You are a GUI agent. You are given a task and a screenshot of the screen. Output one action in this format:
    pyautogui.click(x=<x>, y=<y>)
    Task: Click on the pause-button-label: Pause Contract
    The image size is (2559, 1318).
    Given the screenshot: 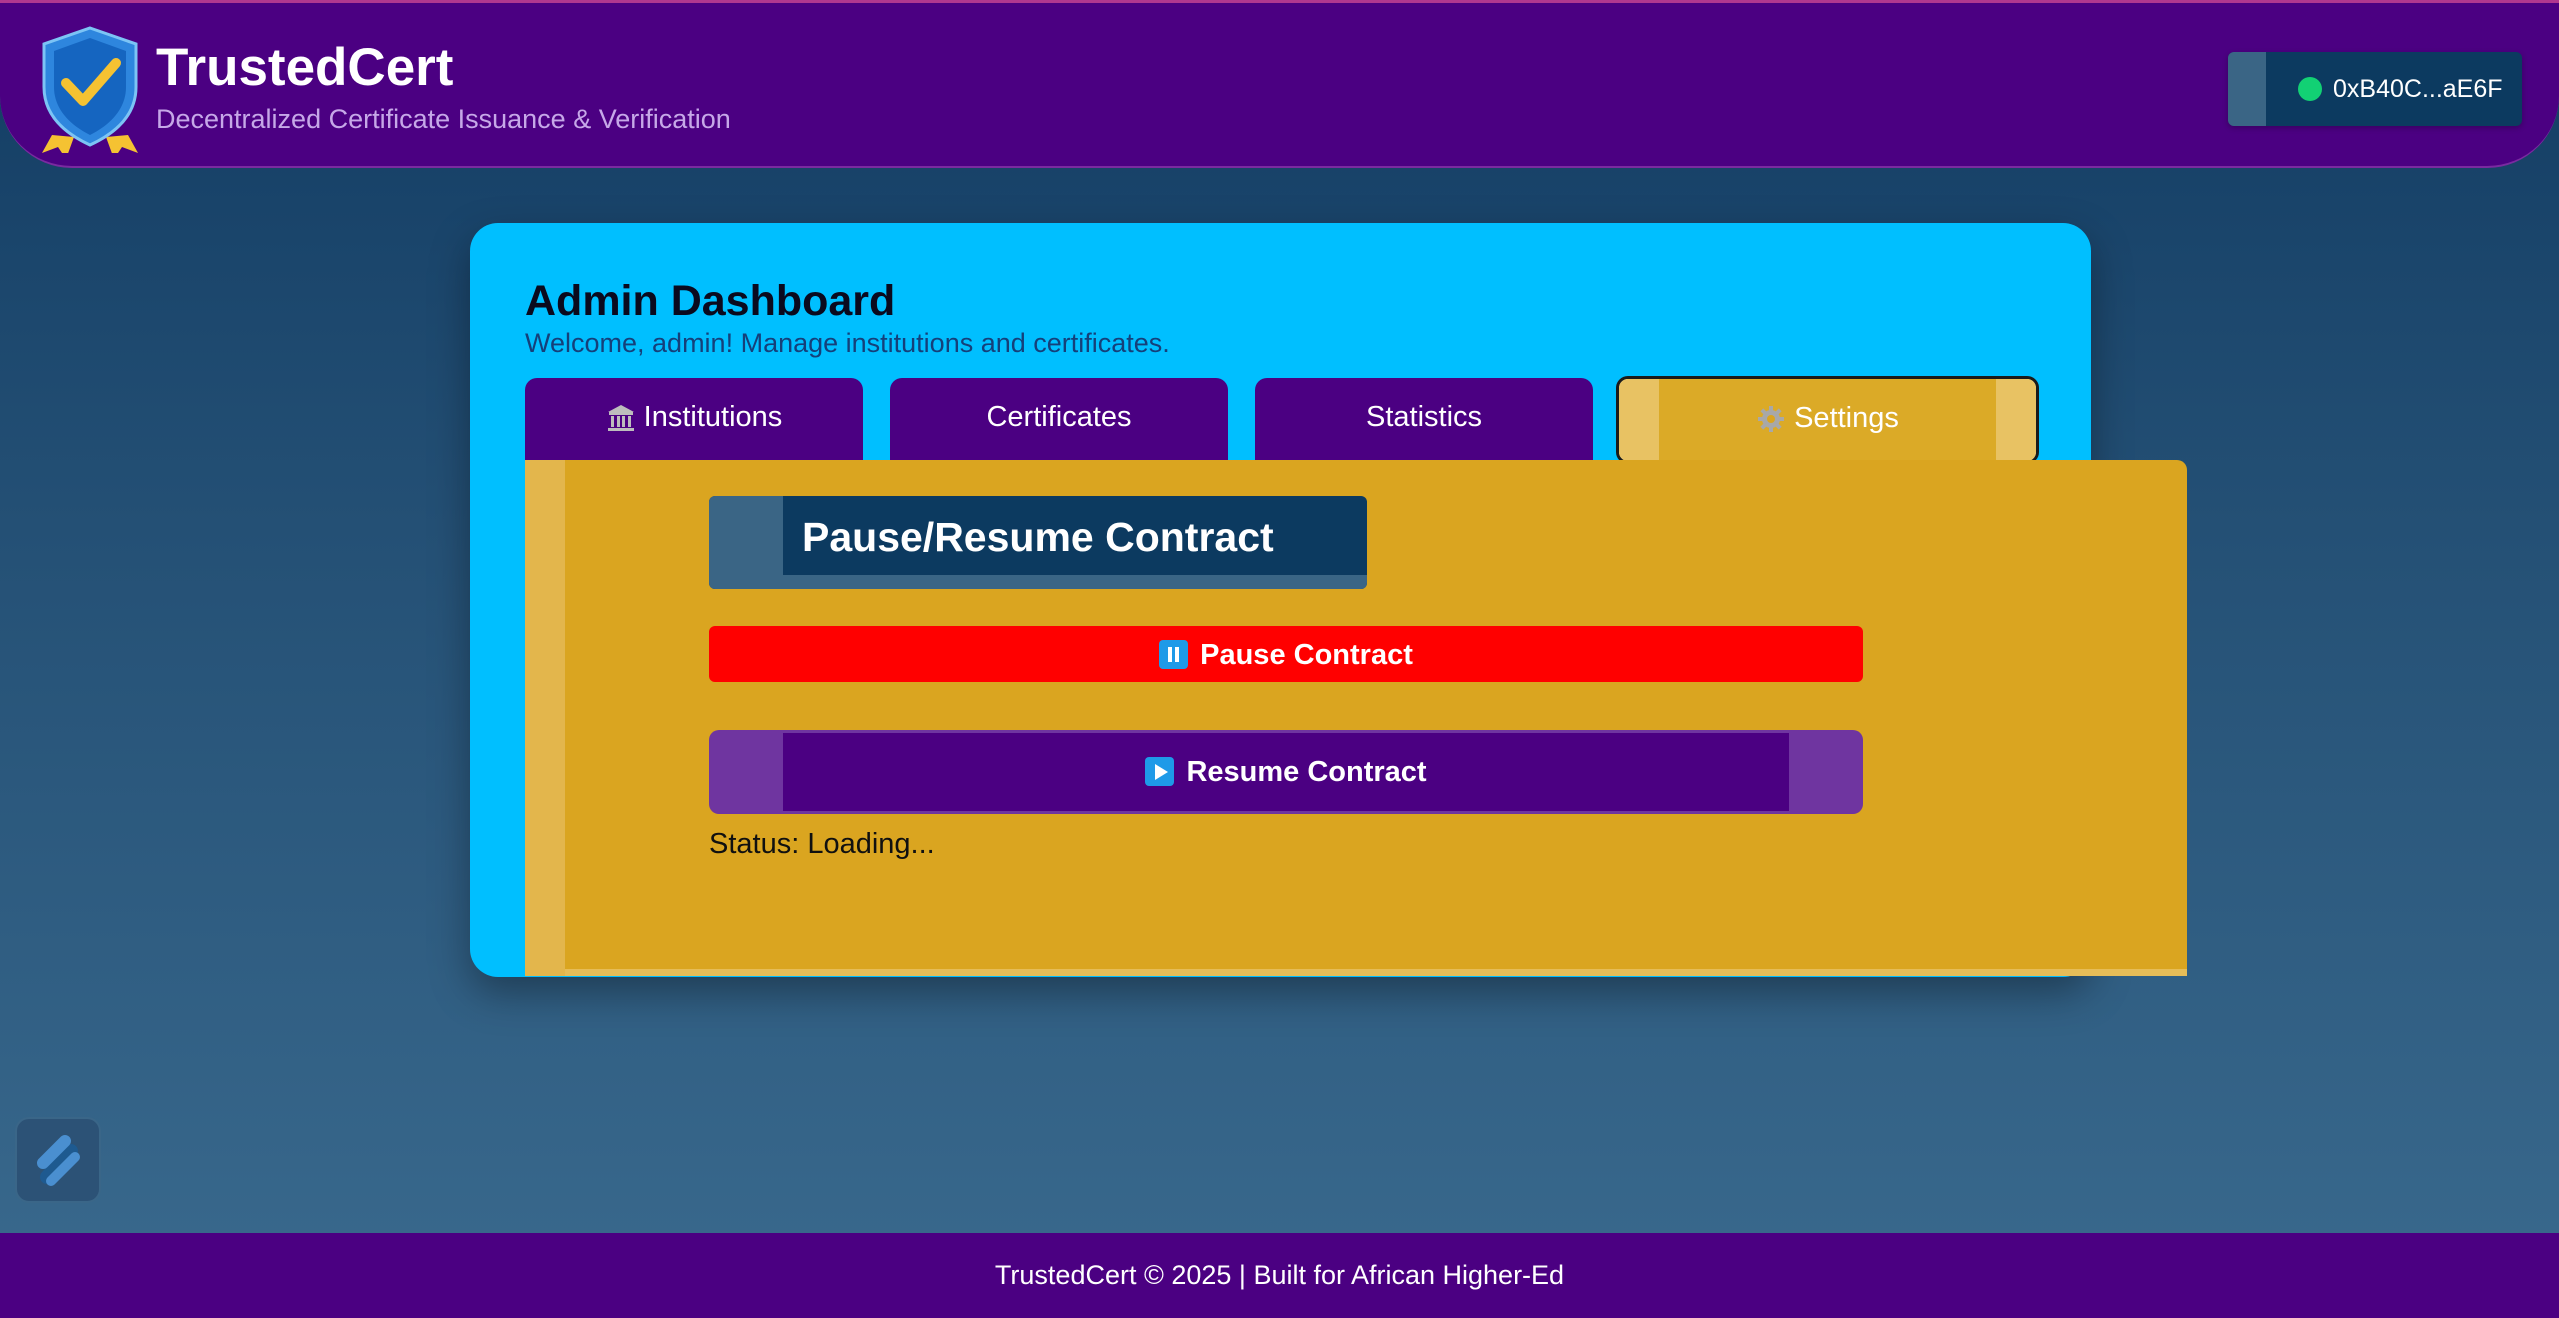 What is the action you would take?
    pyautogui.click(x=1306, y=655)
    